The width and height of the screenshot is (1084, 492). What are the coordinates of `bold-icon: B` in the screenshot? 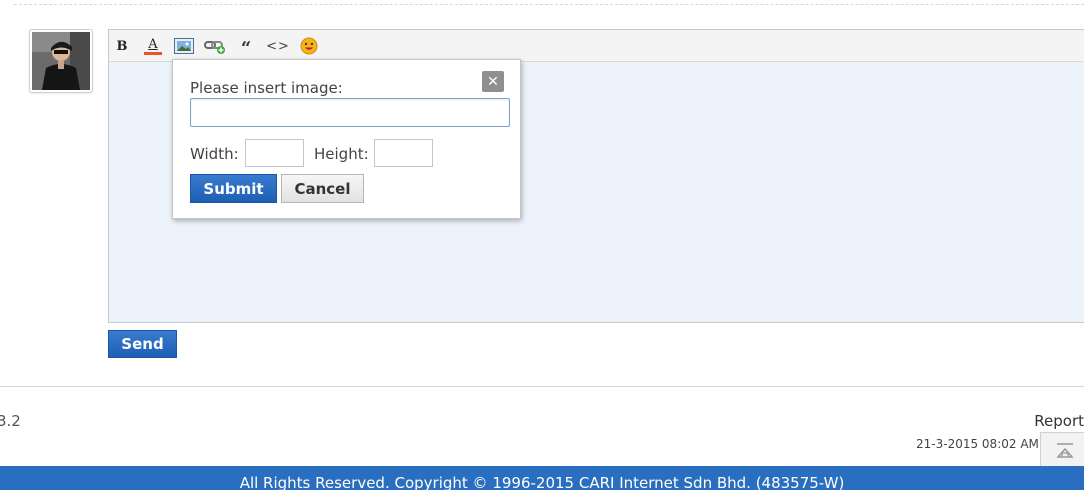 It's located at (122, 46).